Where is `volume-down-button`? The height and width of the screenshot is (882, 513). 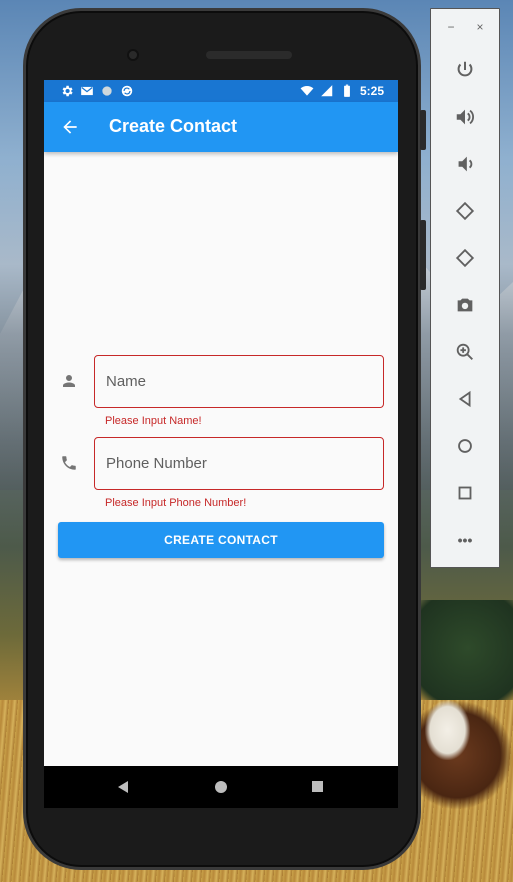
volume-down-button is located at coordinates (465, 164).